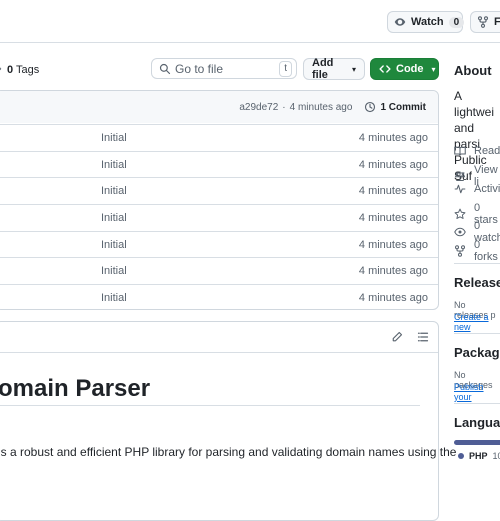  I want to click on sidebar-item-activity: Activity, so click(477, 189).